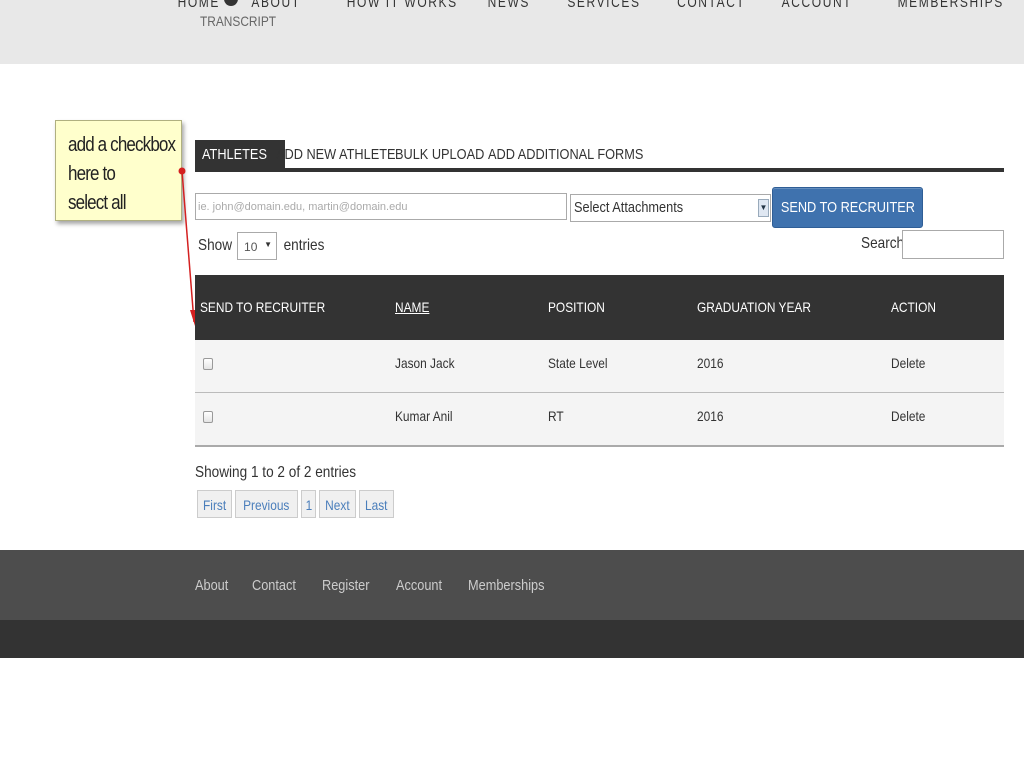 The height and width of the screenshot is (768, 1024). Describe the element at coordinates (629, 207) in the screenshot. I see `attachments-select-value: Select Attachments` at that location.